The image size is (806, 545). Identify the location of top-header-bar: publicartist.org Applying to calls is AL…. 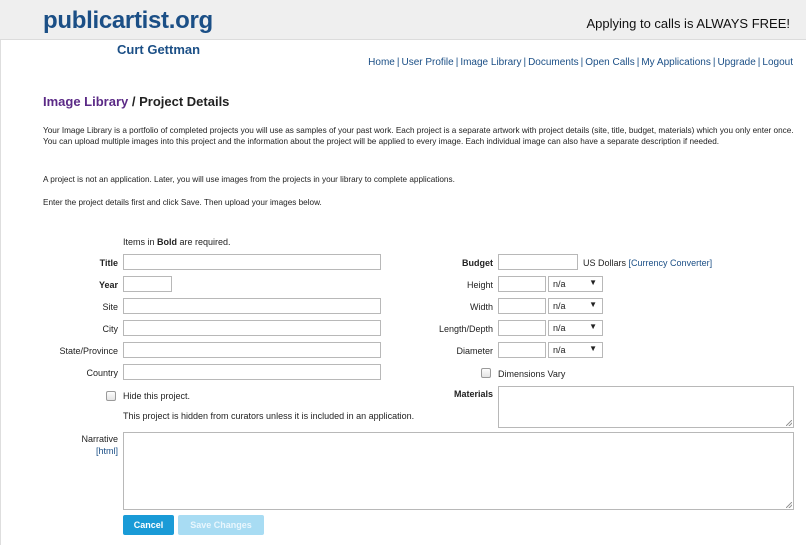
(403, 20).